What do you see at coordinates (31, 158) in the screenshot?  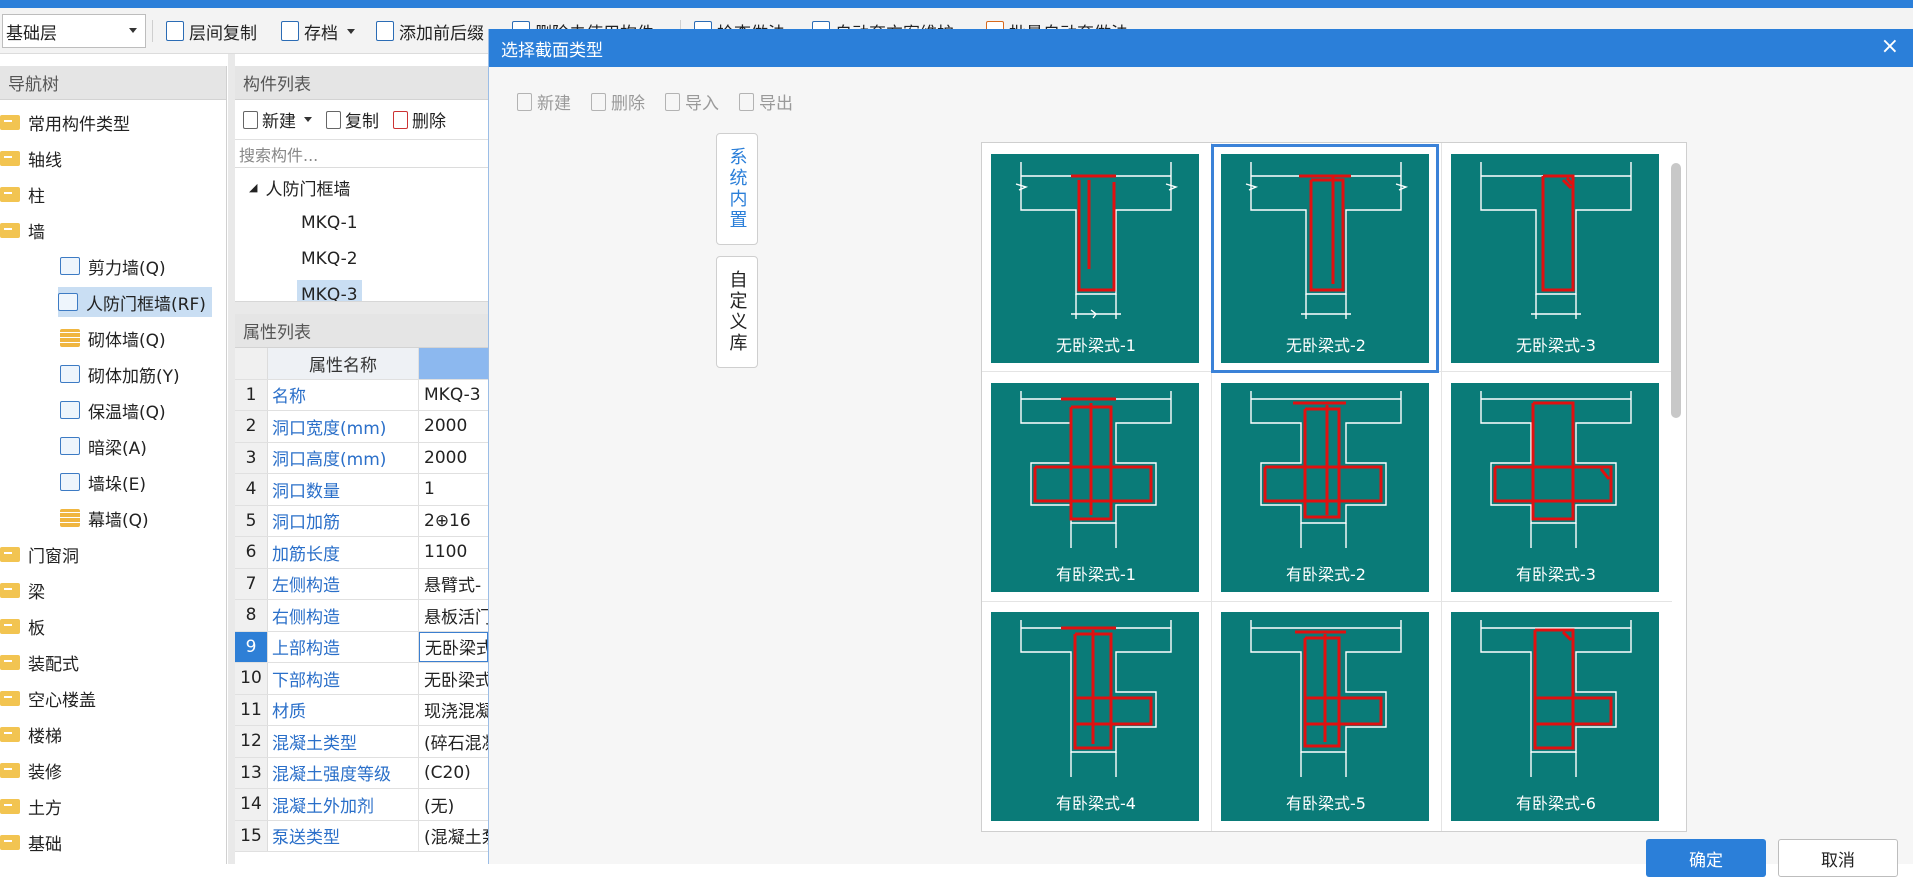 I see `nav-item-axis: 轴线` at bounding box center [31, 158].